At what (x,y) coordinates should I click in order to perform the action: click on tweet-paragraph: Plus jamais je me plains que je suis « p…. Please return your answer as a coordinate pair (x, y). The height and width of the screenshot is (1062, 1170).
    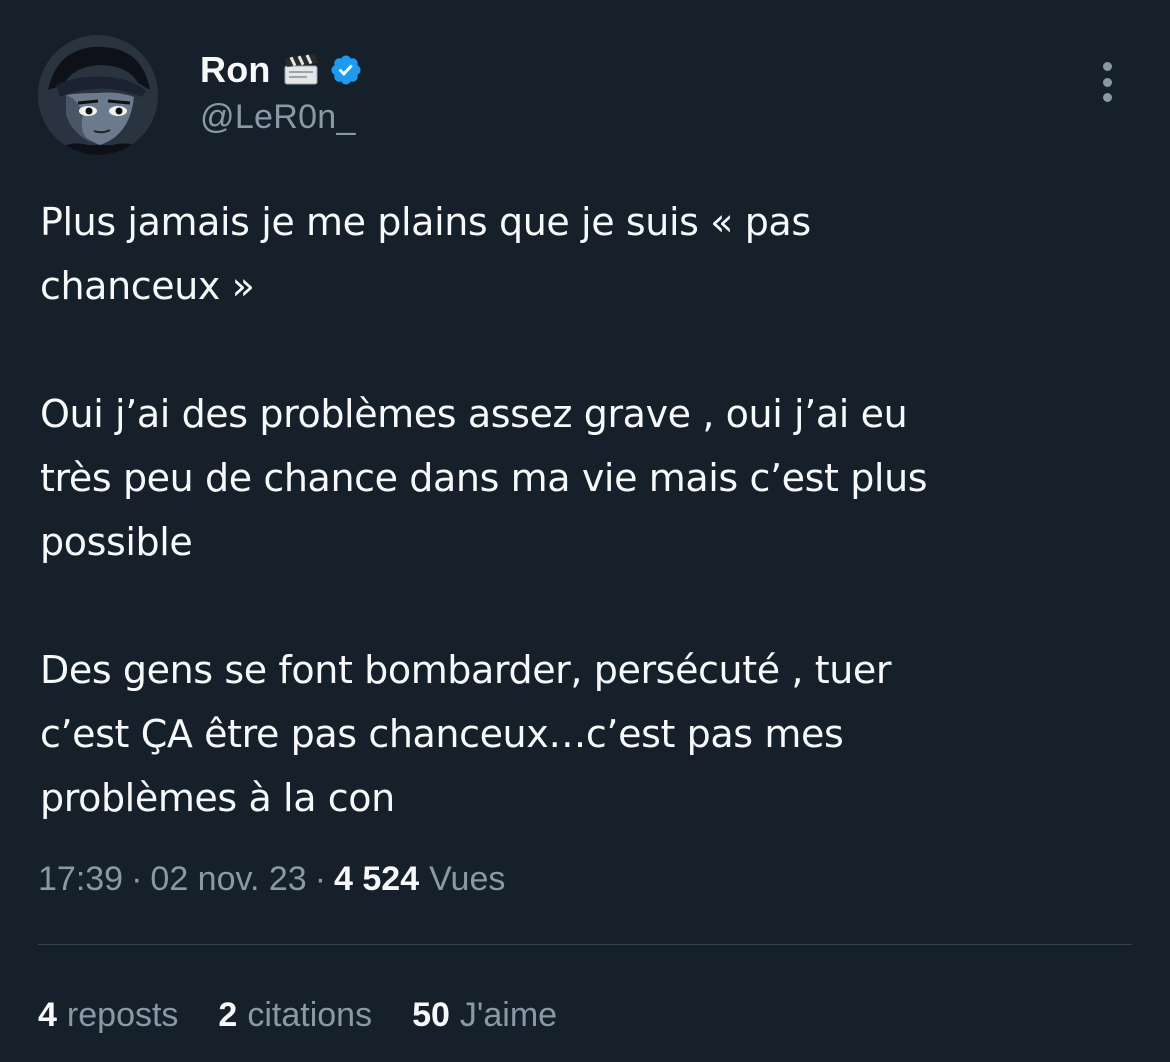
    Looking at the image, I should click on (425, 254).